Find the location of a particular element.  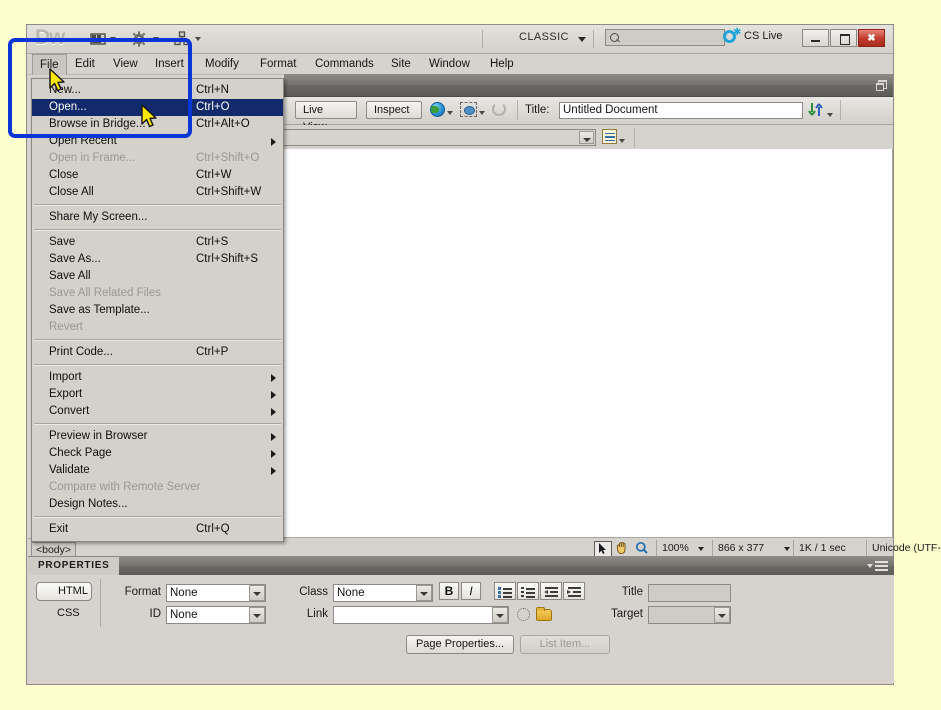

globe-chevron-down-icon is located at coordinates (450, 113).